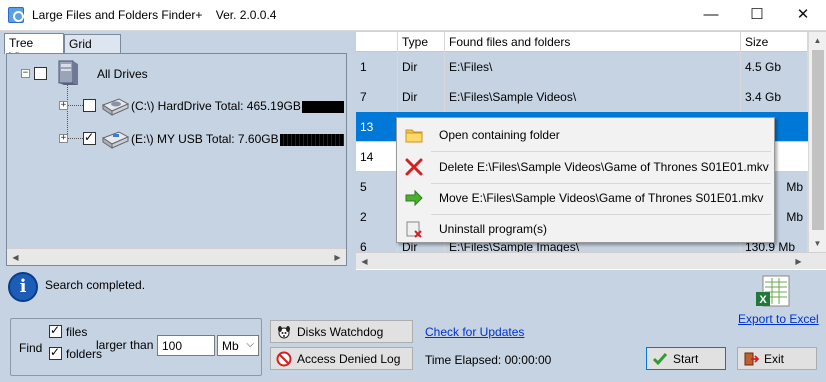 This screenshot has height=382, width=826. I want to click on tree-item-all-drives: − All Drives, so click(121, 72).